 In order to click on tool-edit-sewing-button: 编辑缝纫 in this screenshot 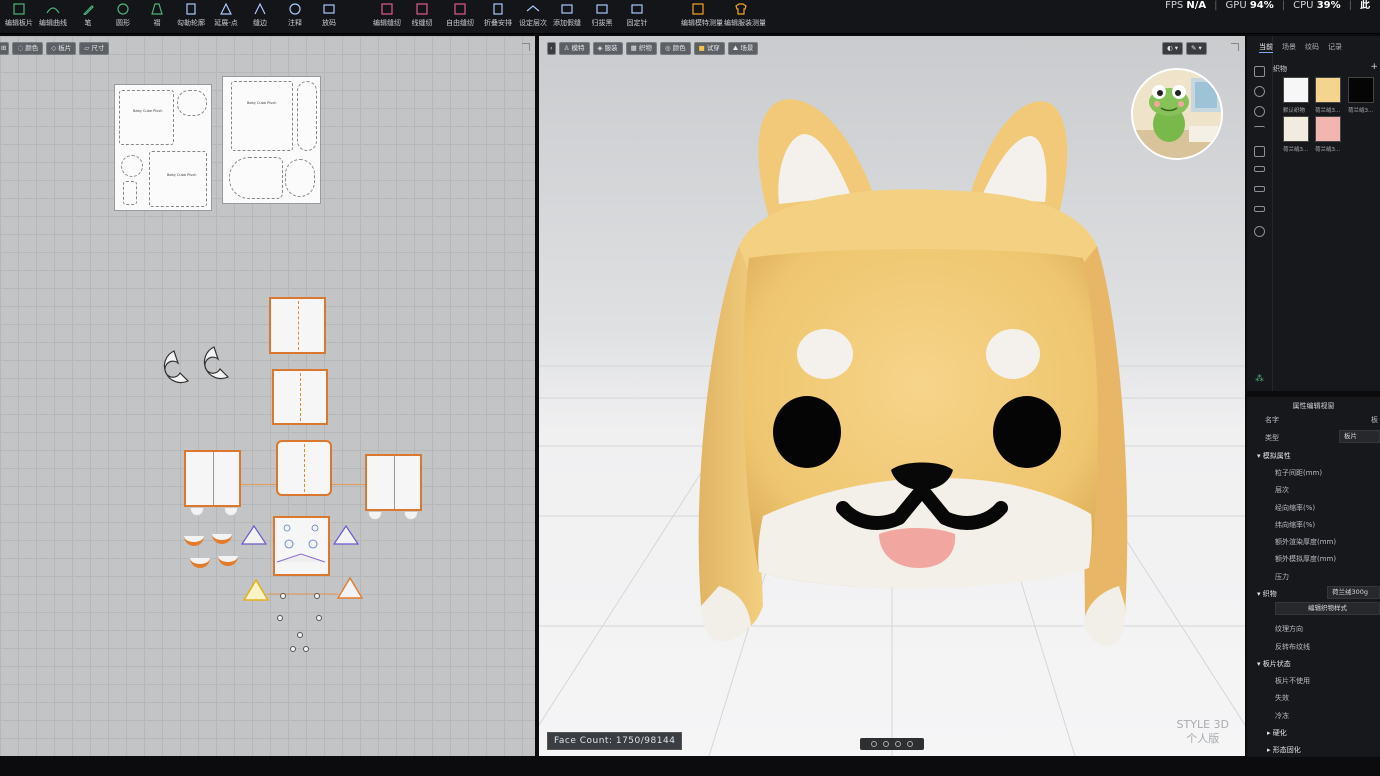, I will do `click(387, 17)`.